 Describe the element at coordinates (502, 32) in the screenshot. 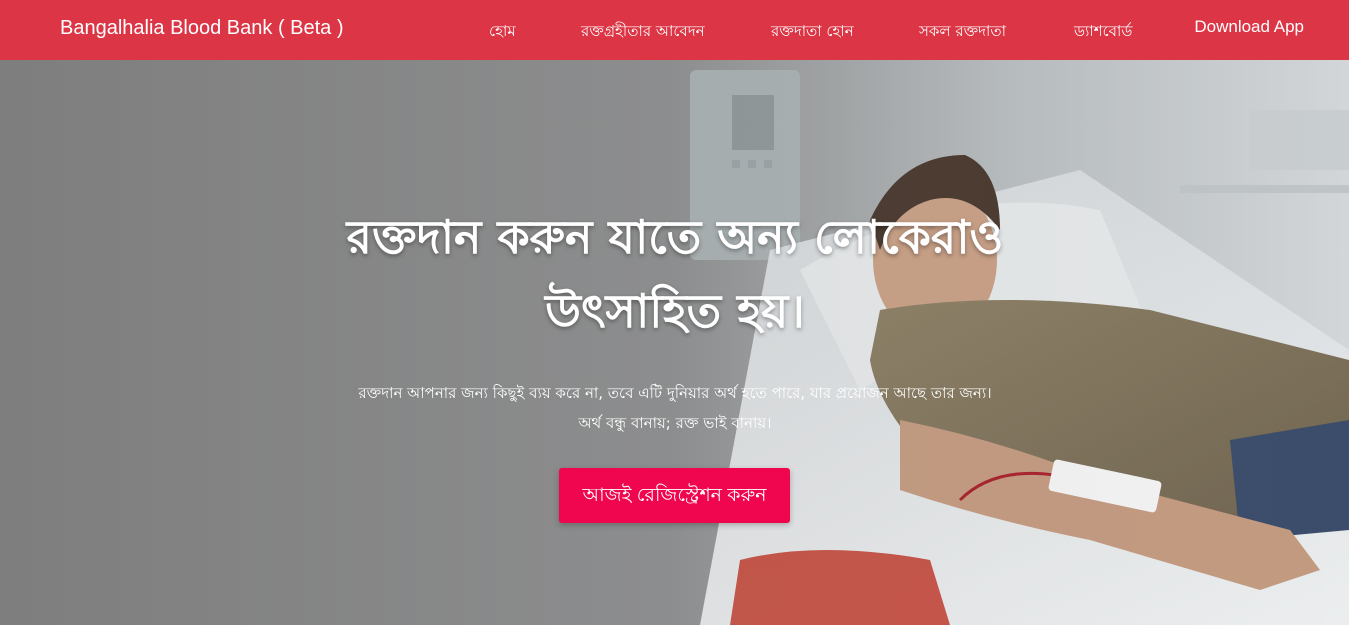

I see `nav-home: হোম` at that location.